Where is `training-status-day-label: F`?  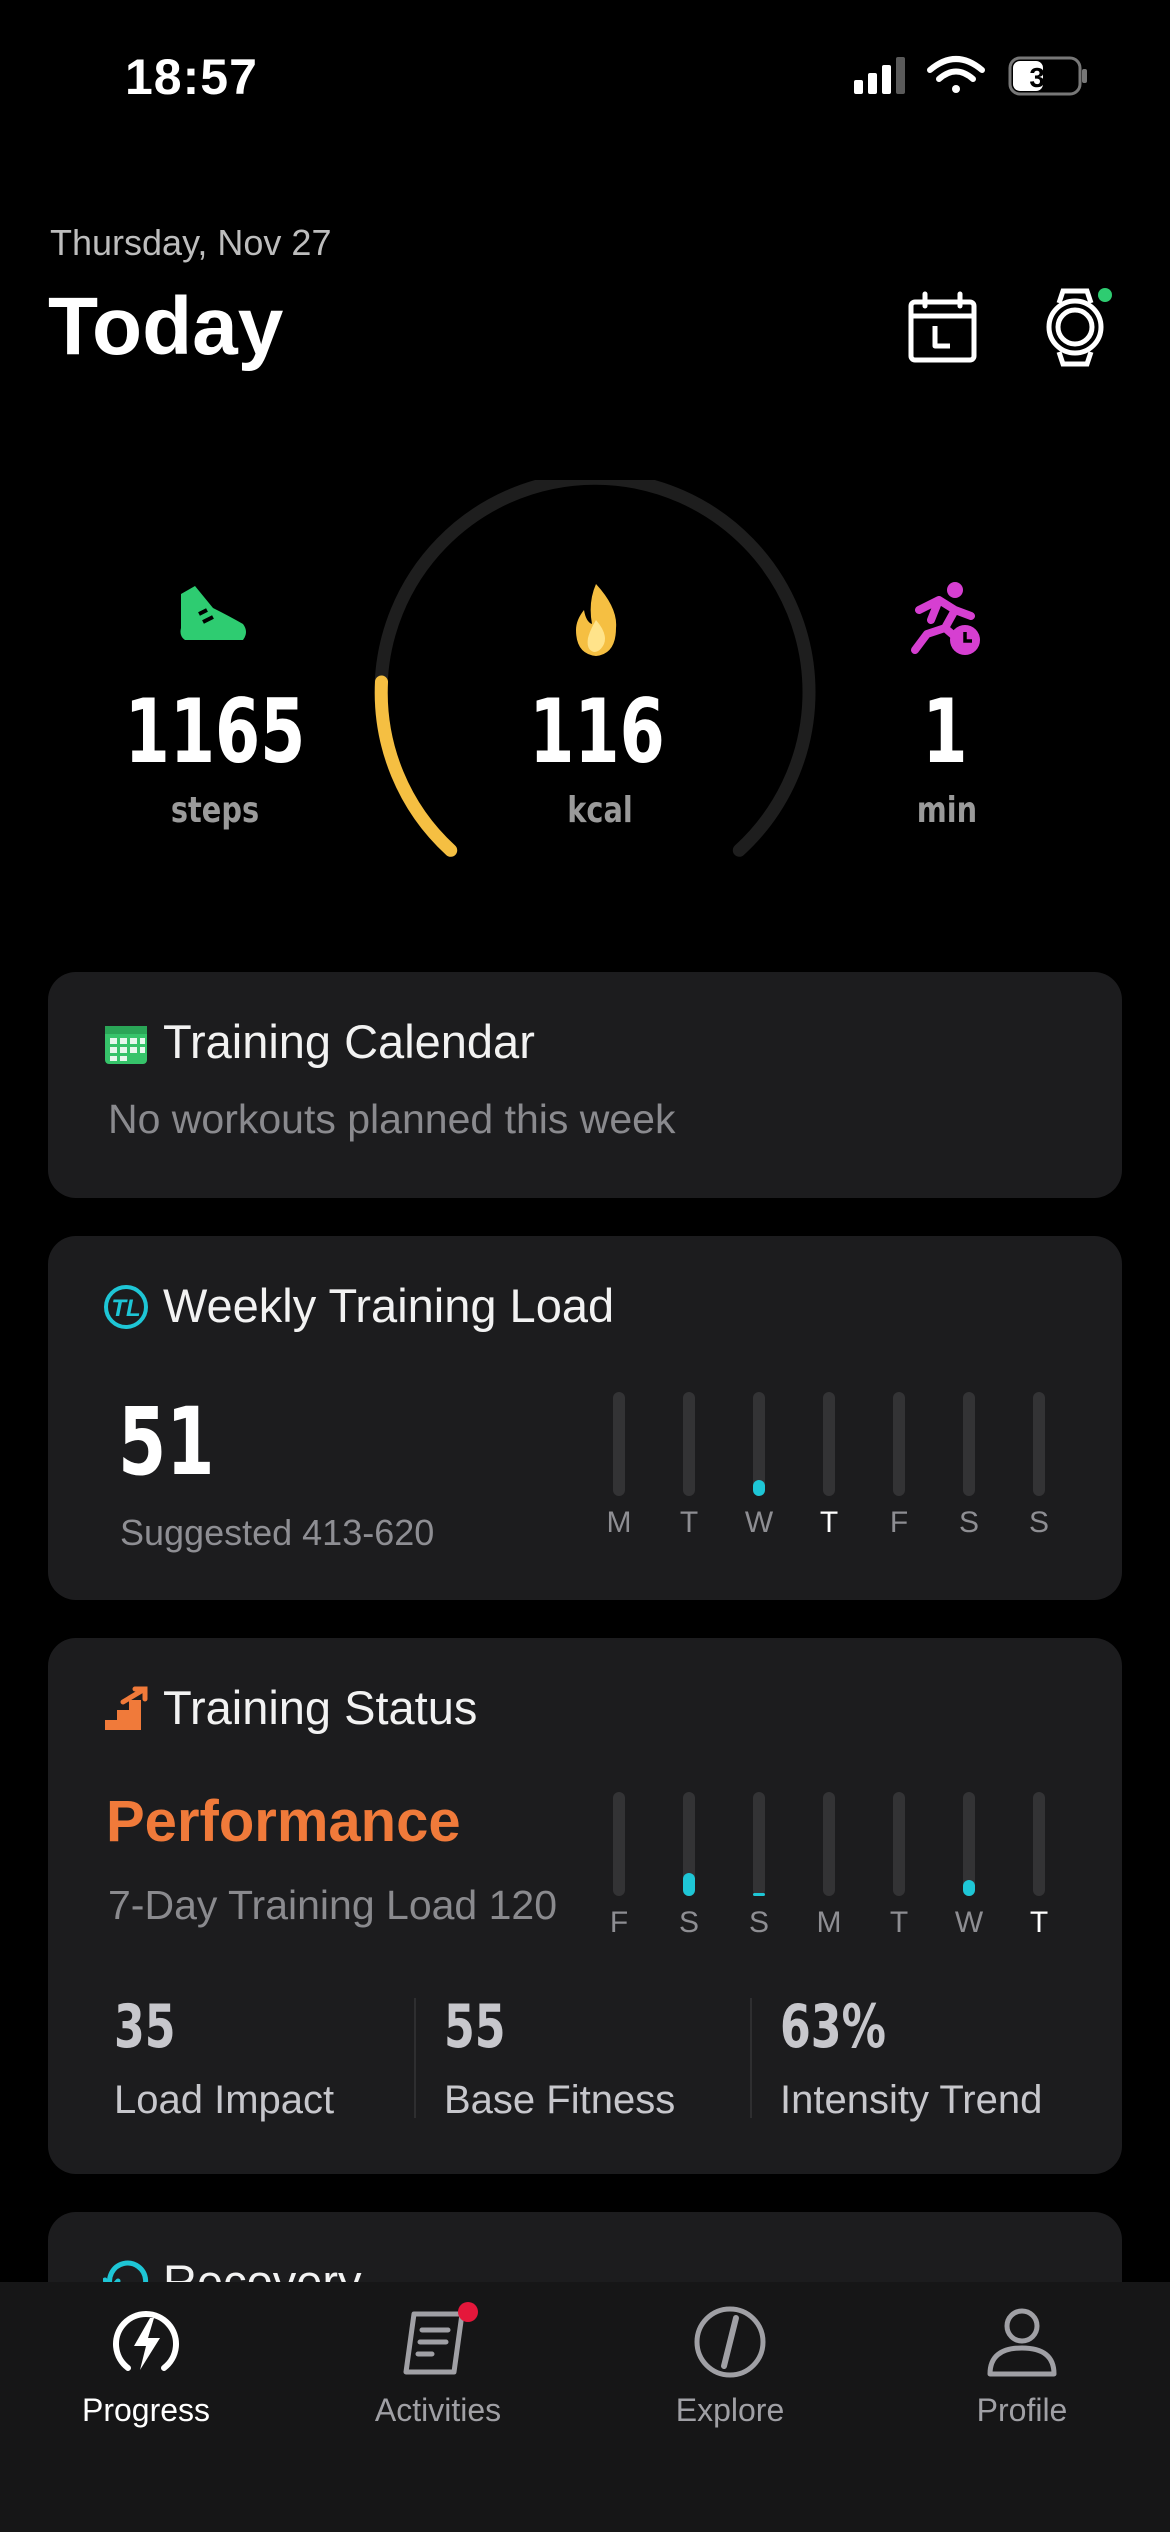
training-status-day-label: F is located at coordinates (619, 1922).